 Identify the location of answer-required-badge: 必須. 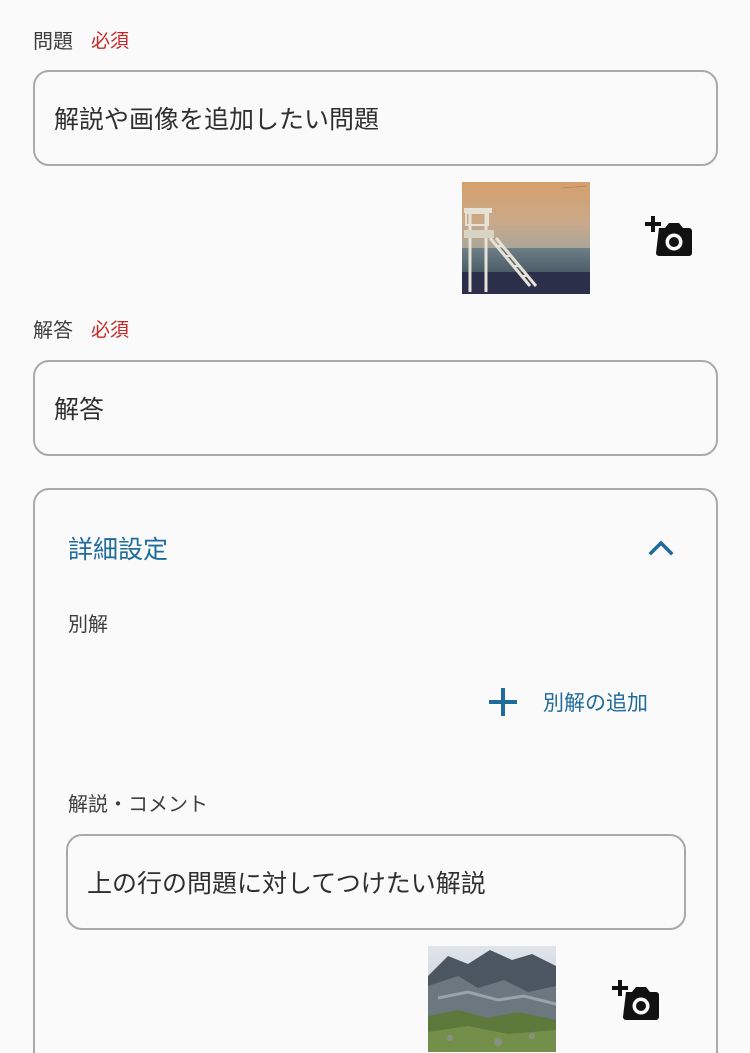
(110, 330).